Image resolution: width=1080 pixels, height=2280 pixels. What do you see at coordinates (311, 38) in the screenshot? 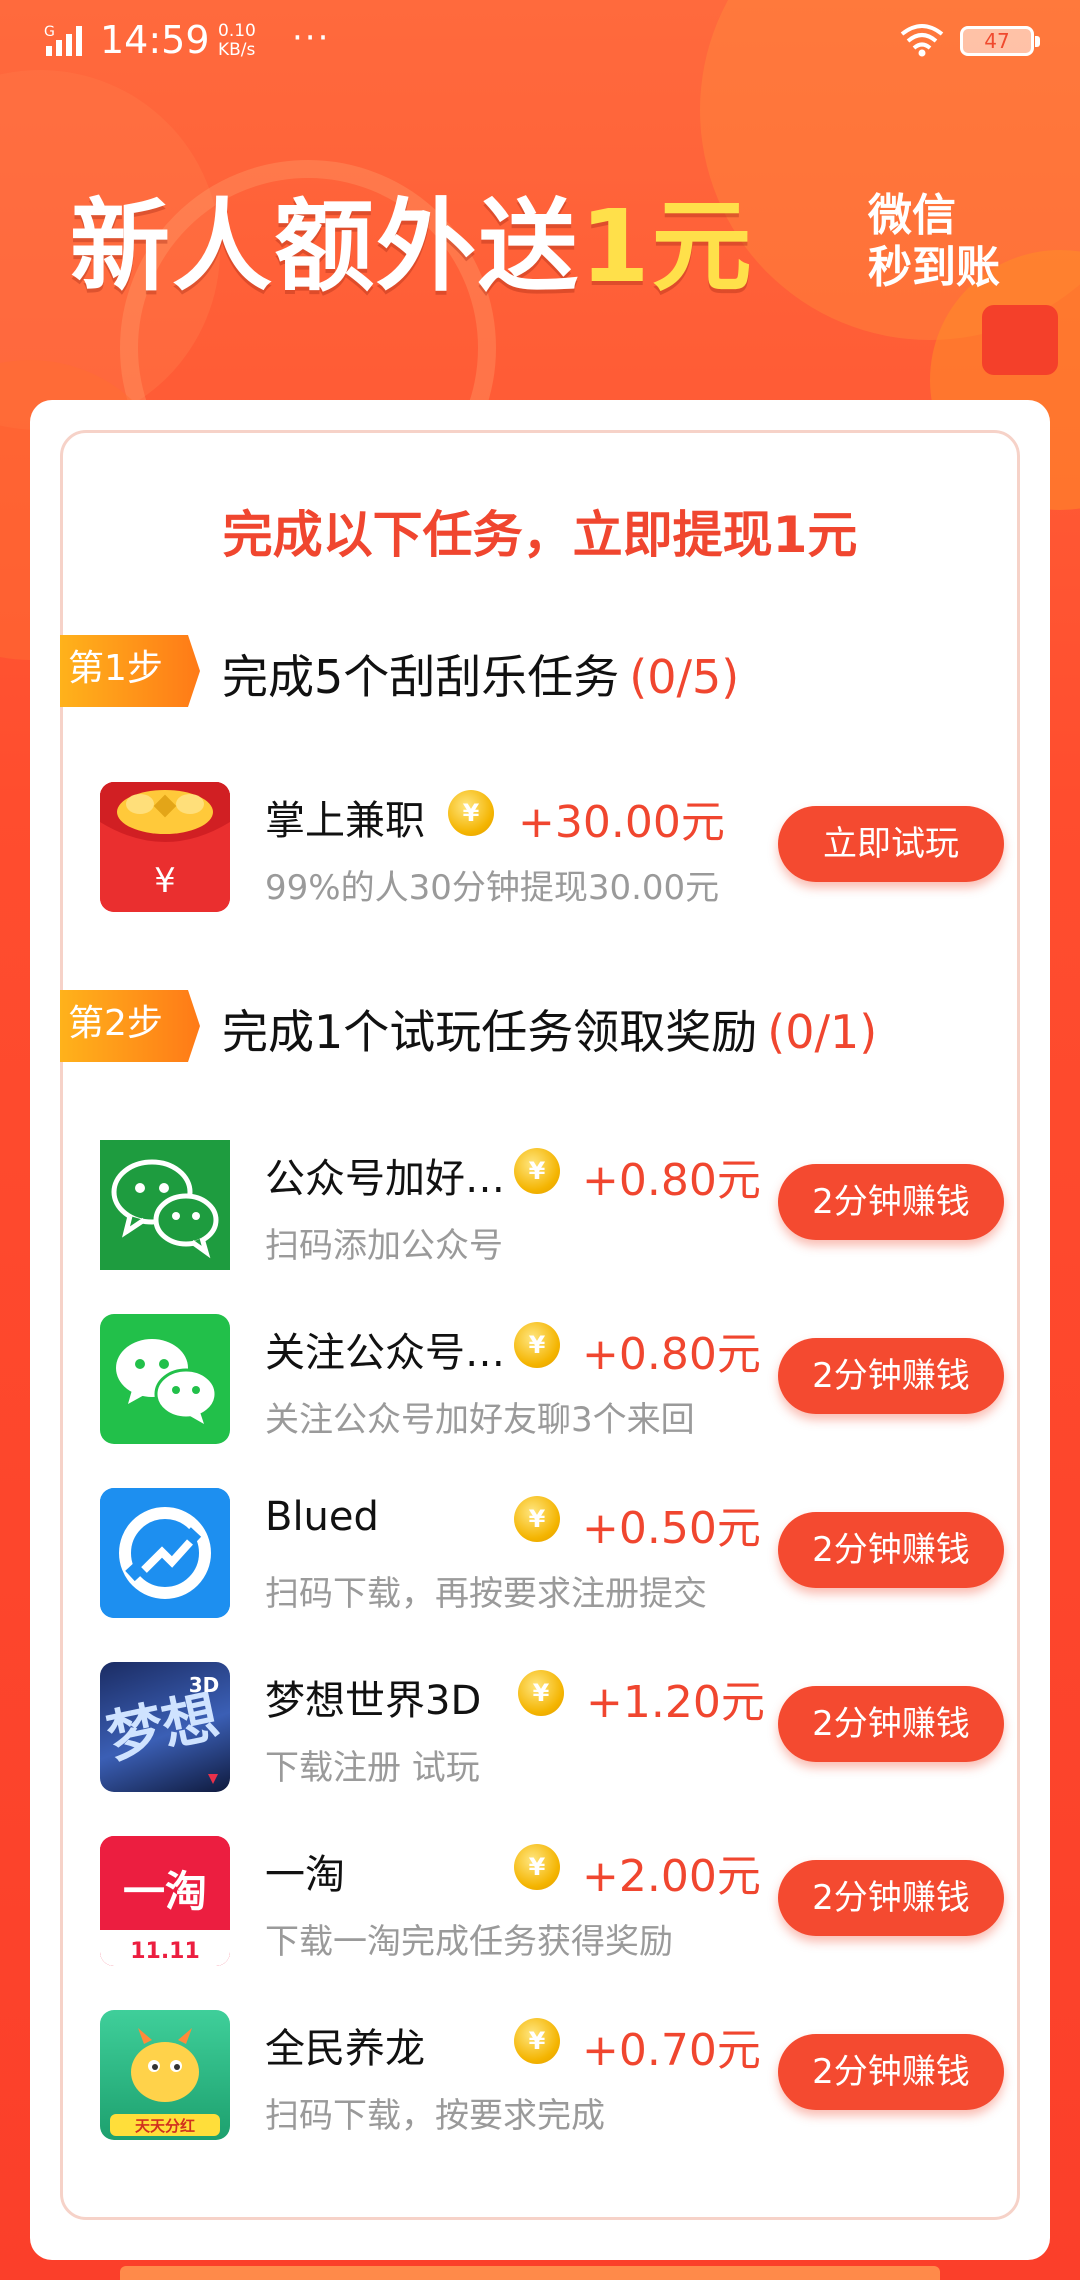
I see `more-dots-icon: ···` at bounding box center [311, 38].